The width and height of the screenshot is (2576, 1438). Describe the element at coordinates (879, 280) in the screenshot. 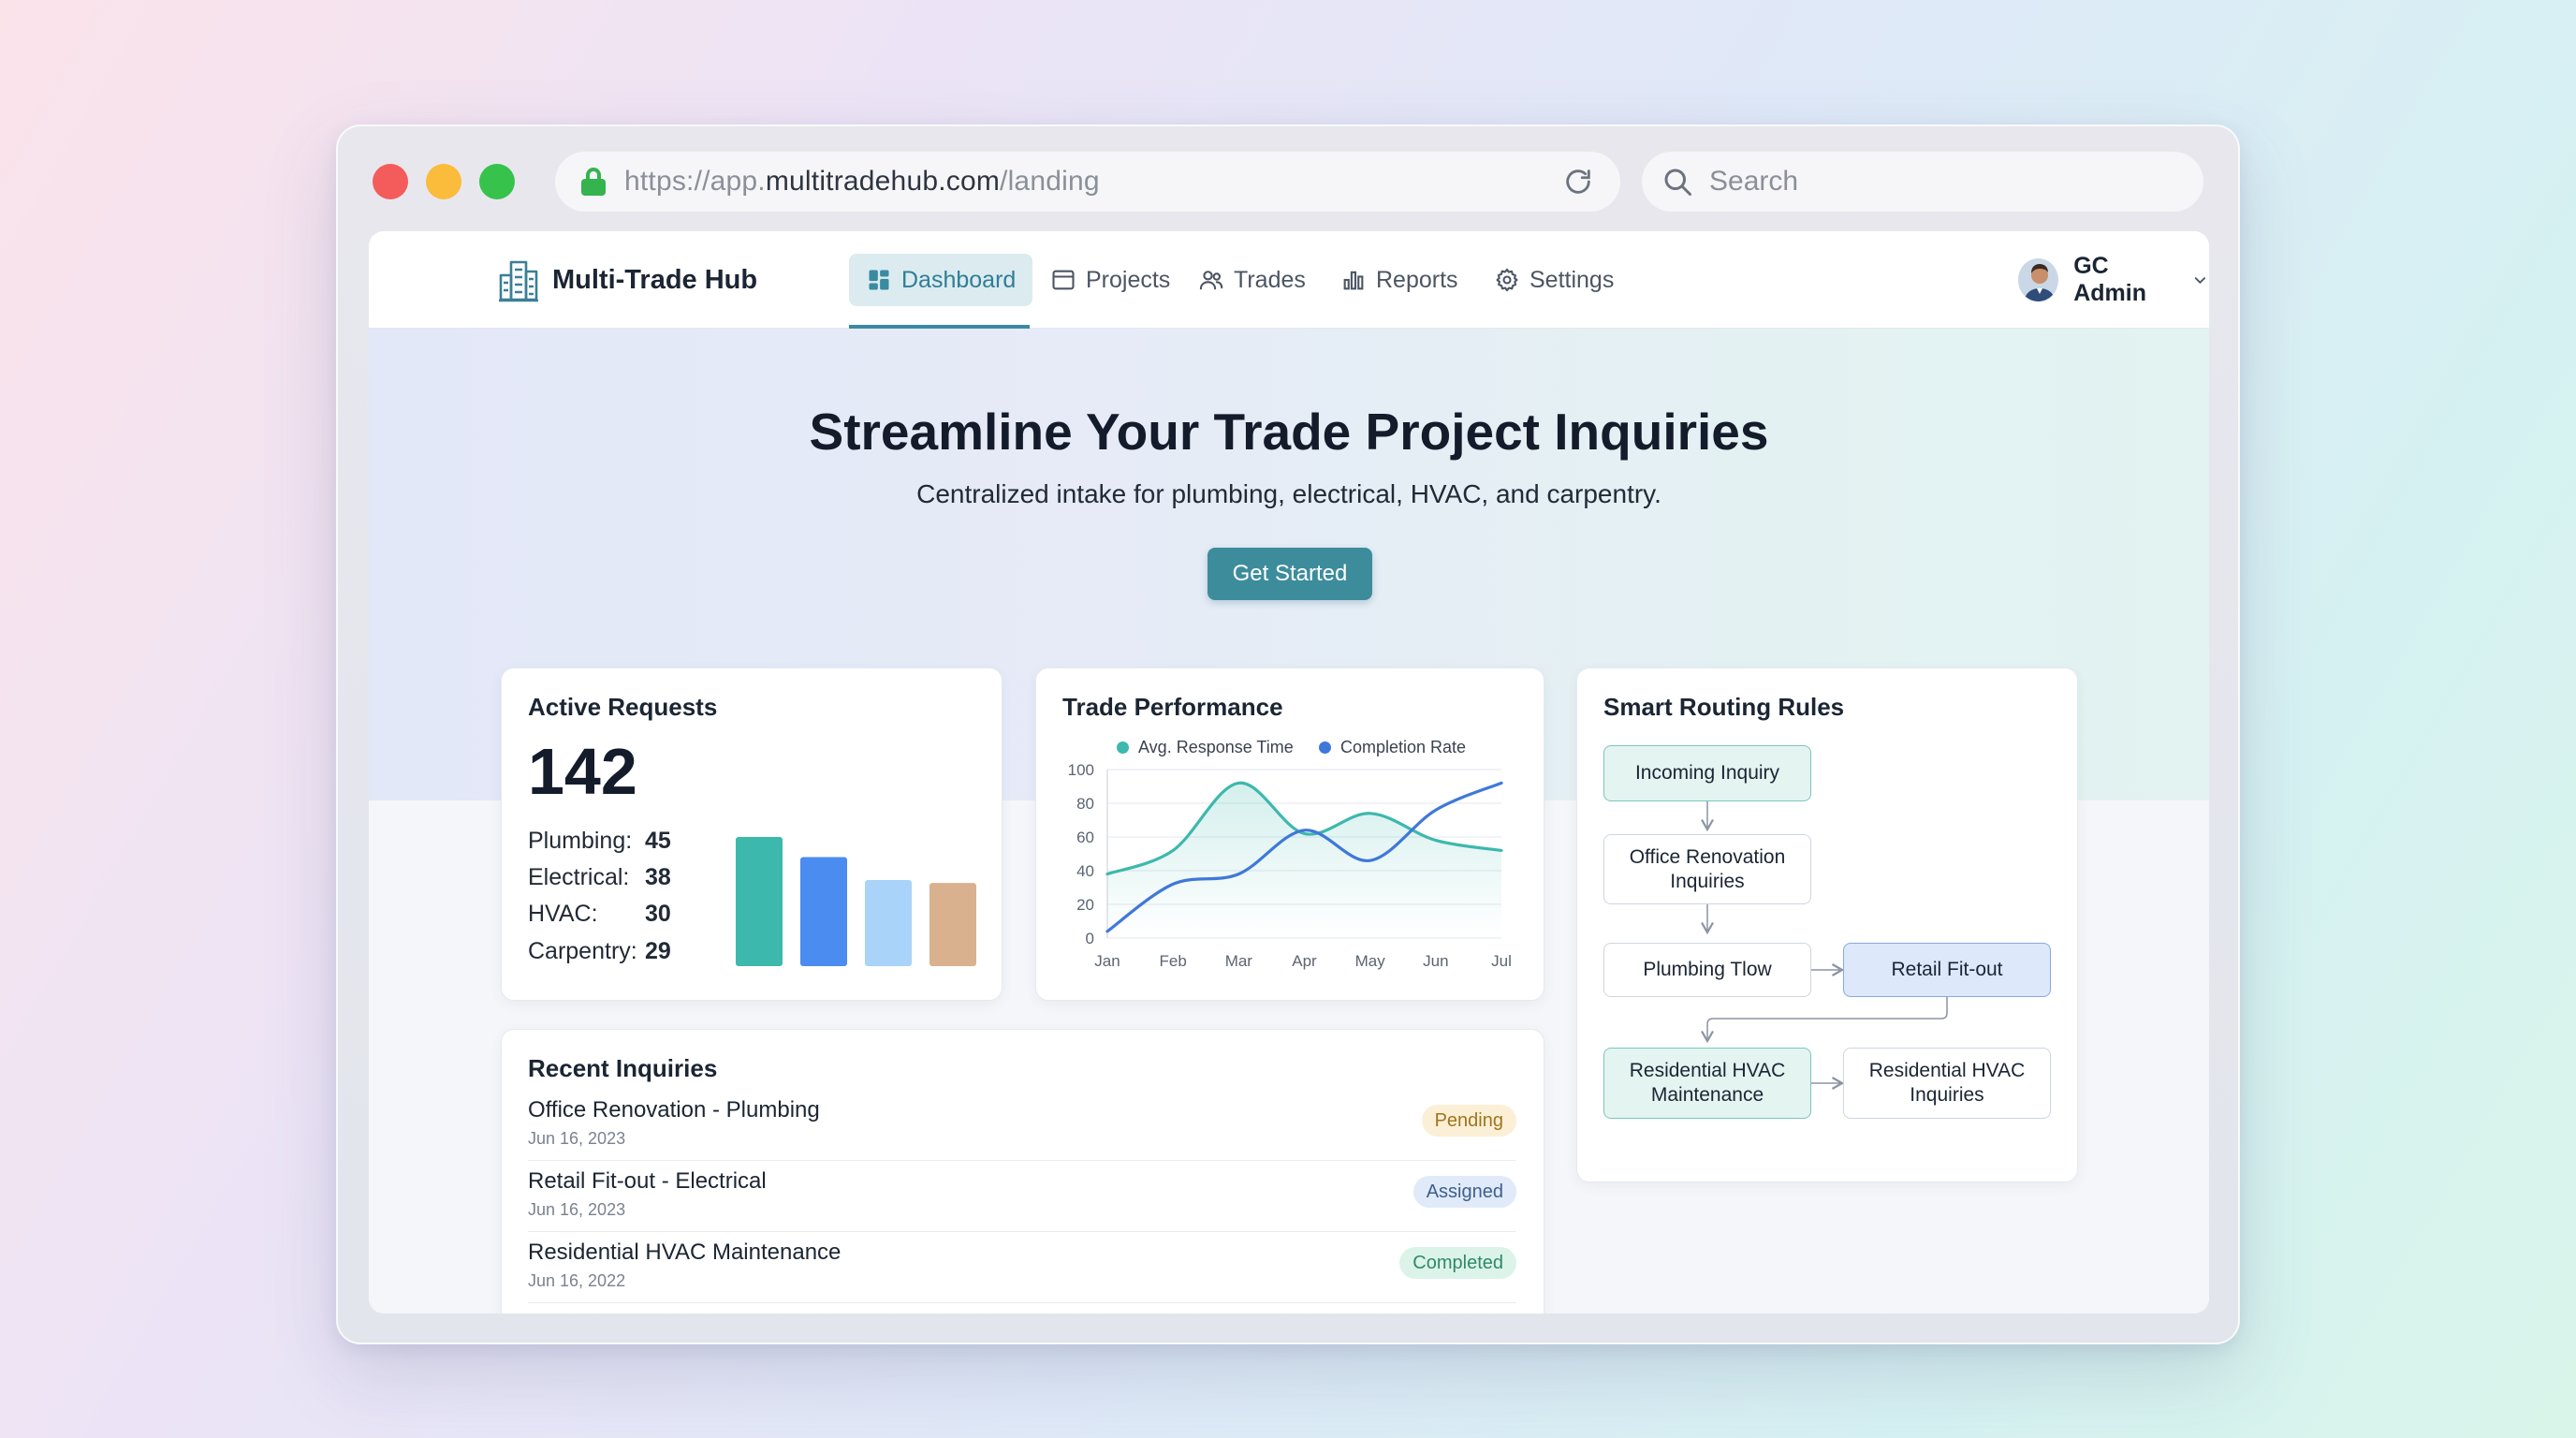

I see `dashboard-icon` at that location.